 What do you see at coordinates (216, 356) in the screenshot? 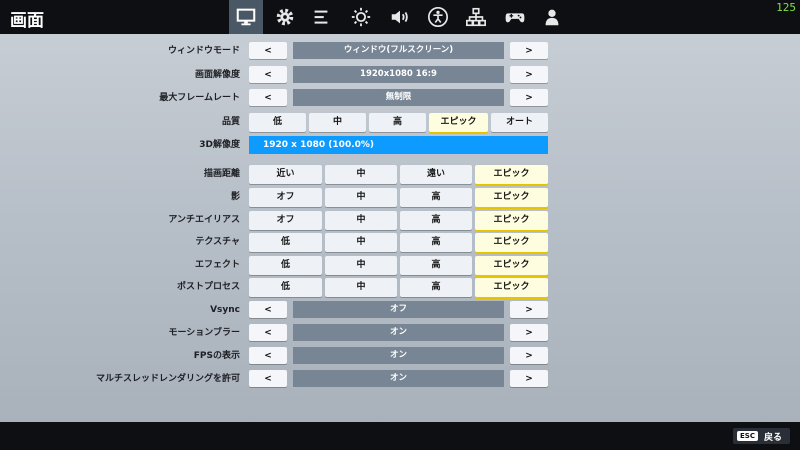
I see `show-fps-label: FPSの表示` at bounding box center [216, 356].